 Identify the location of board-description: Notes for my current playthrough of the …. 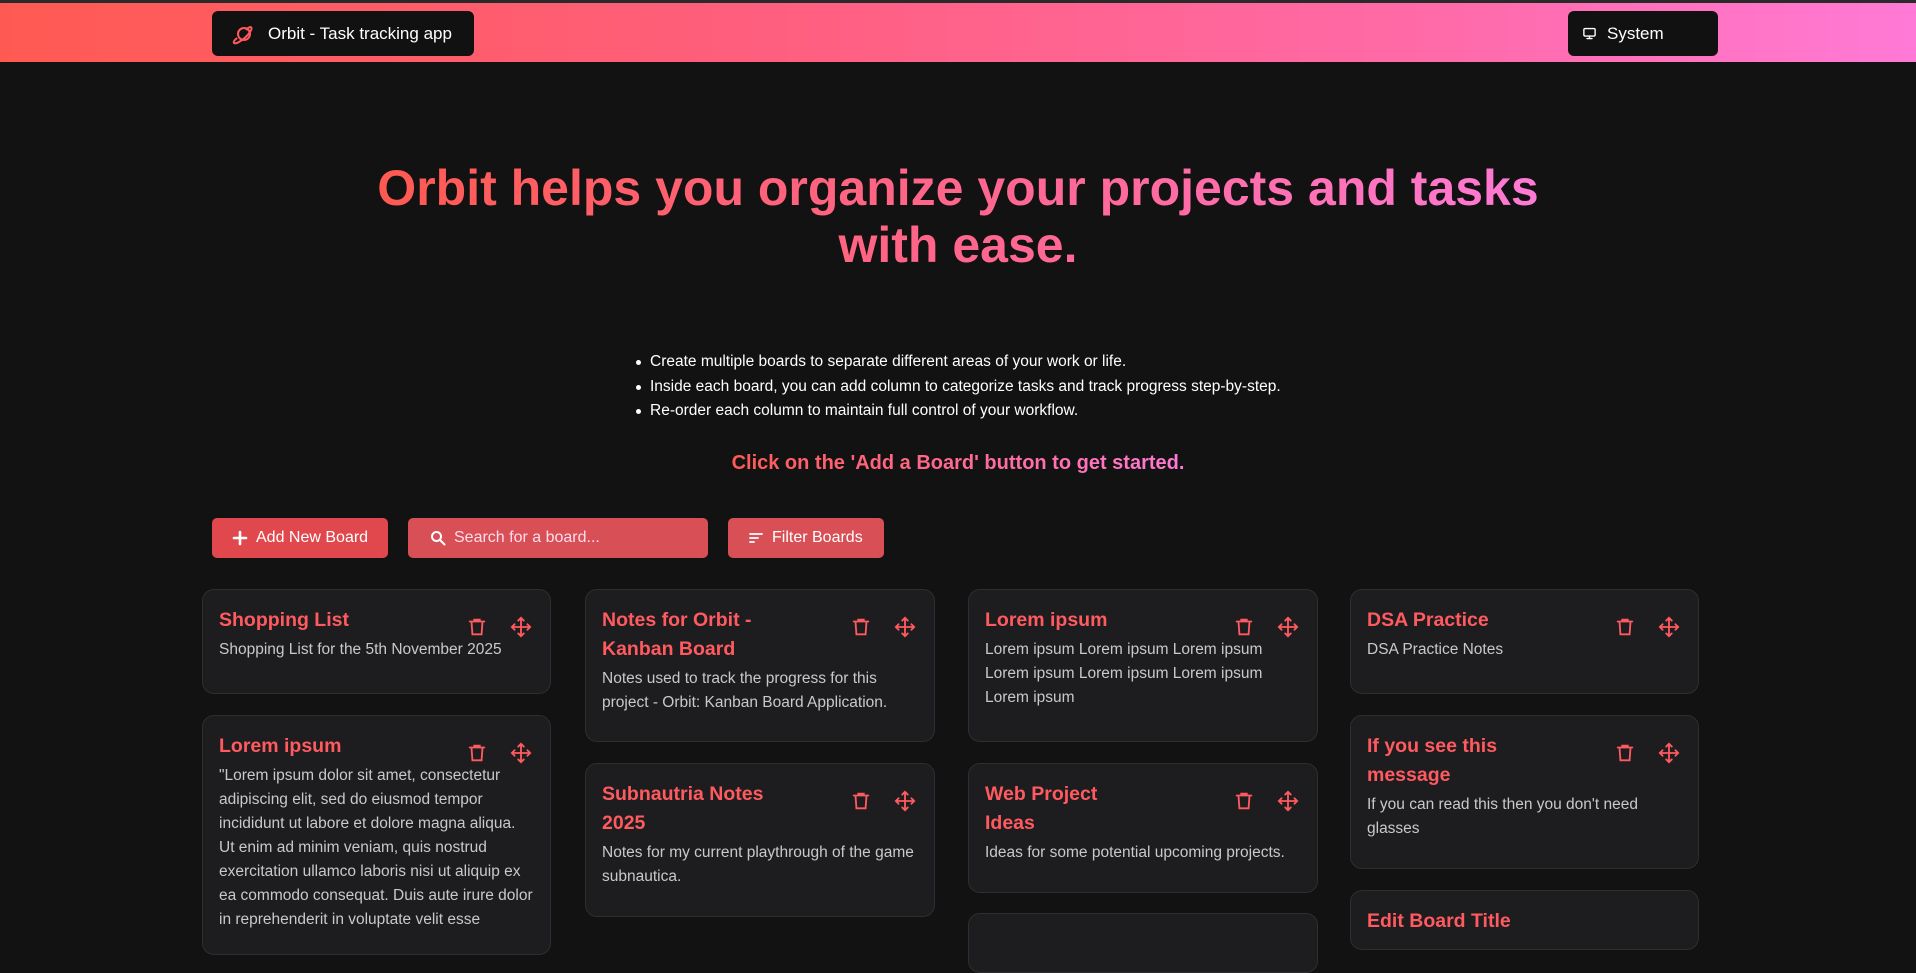
(758, 864).